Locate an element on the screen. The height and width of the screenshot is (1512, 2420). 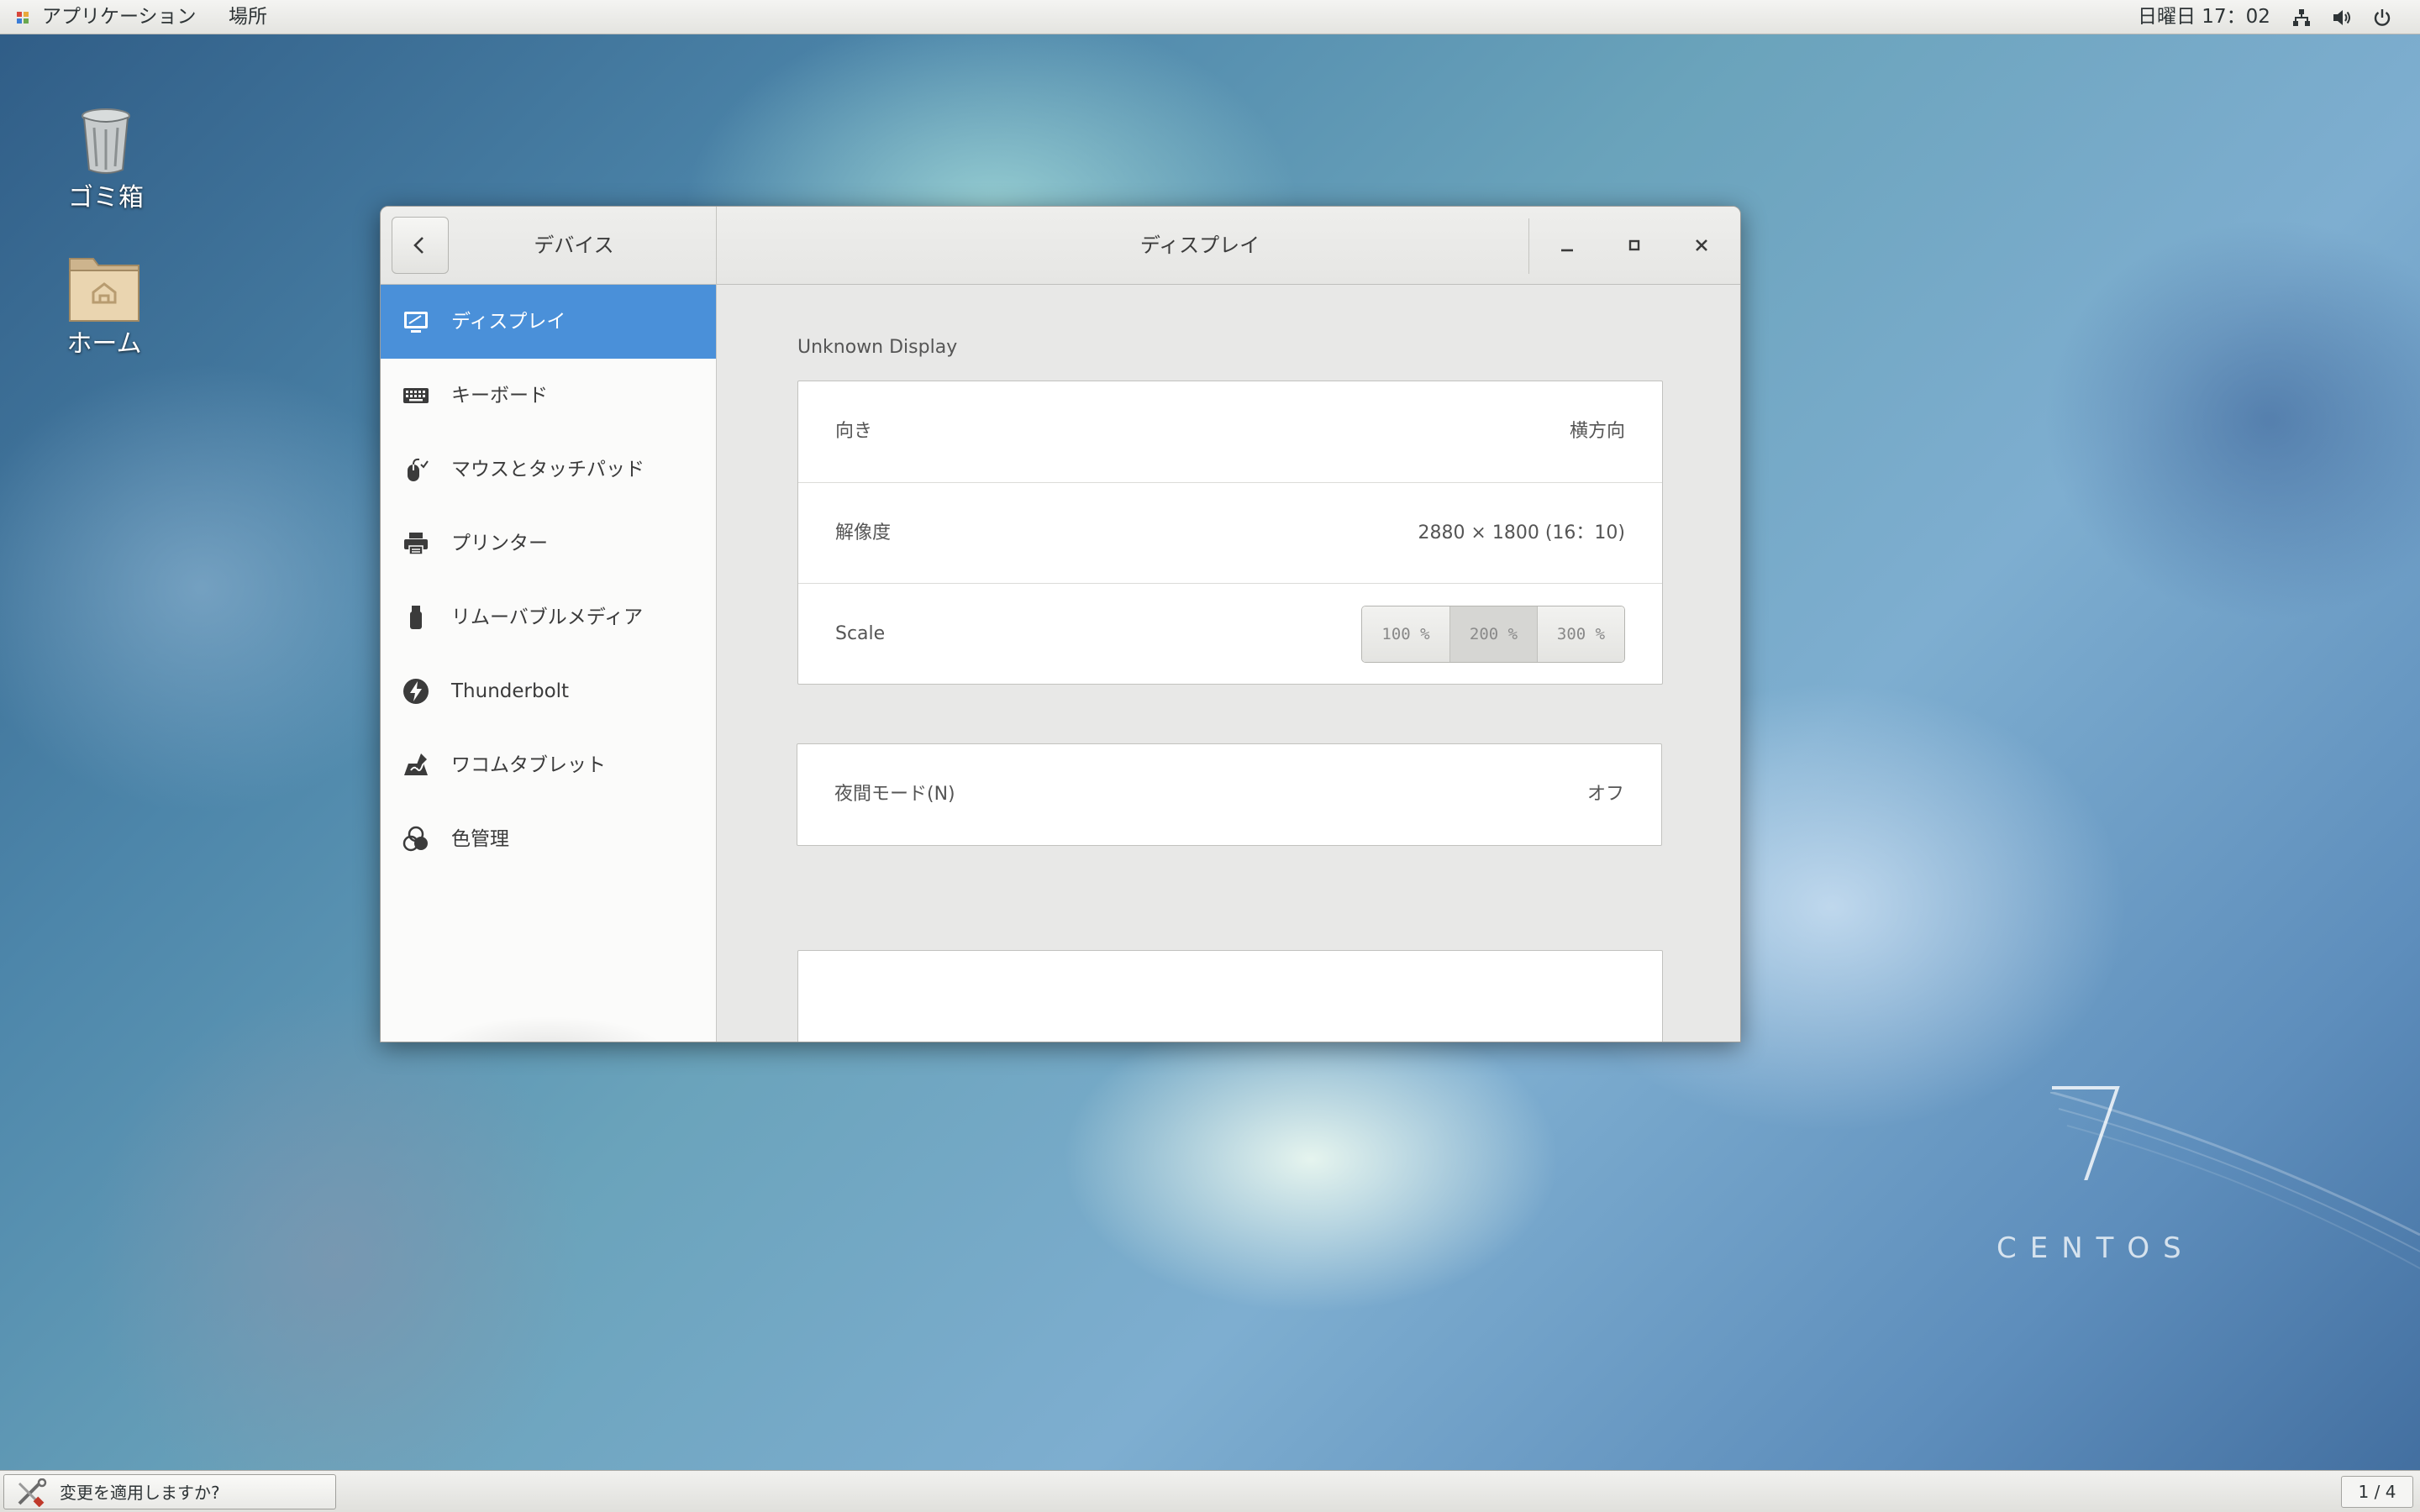
workspace-indicator: 1 / 4 is located at coordinates (2377, 1492).